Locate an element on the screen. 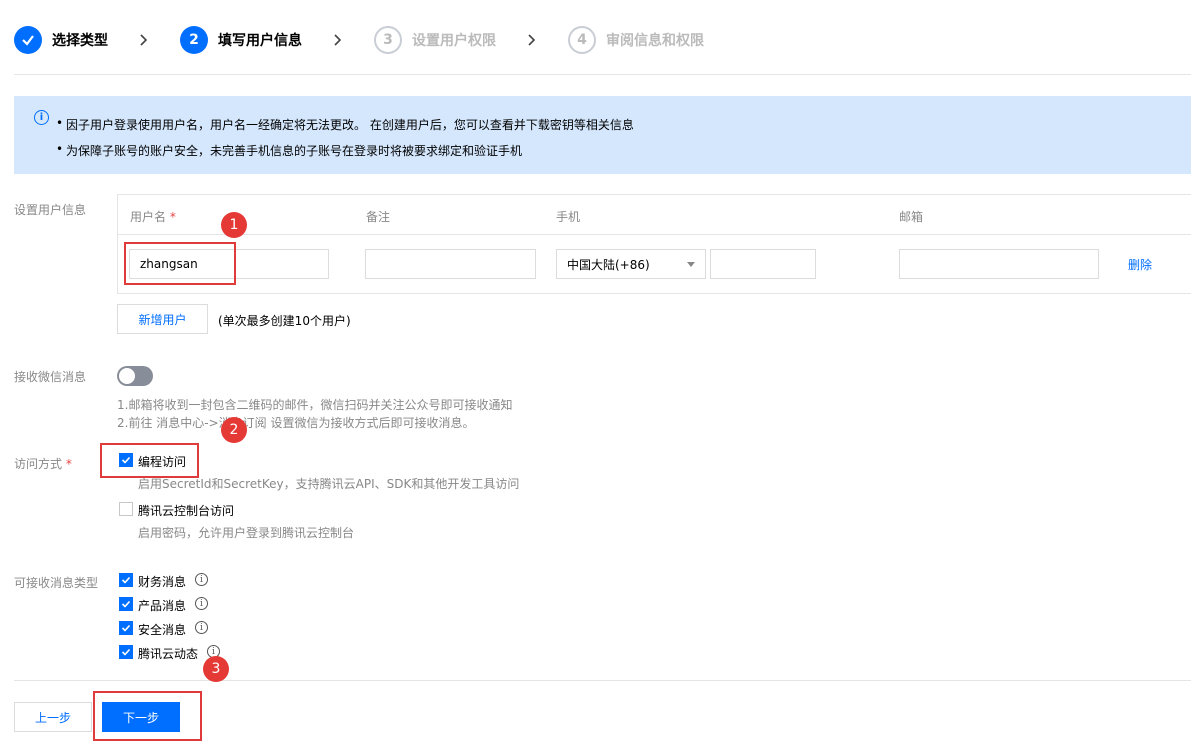 The height and width of the screenshot is (746, 1191). phone-region-value: 中国大陆(+86) is located at coordinates (608, 264).